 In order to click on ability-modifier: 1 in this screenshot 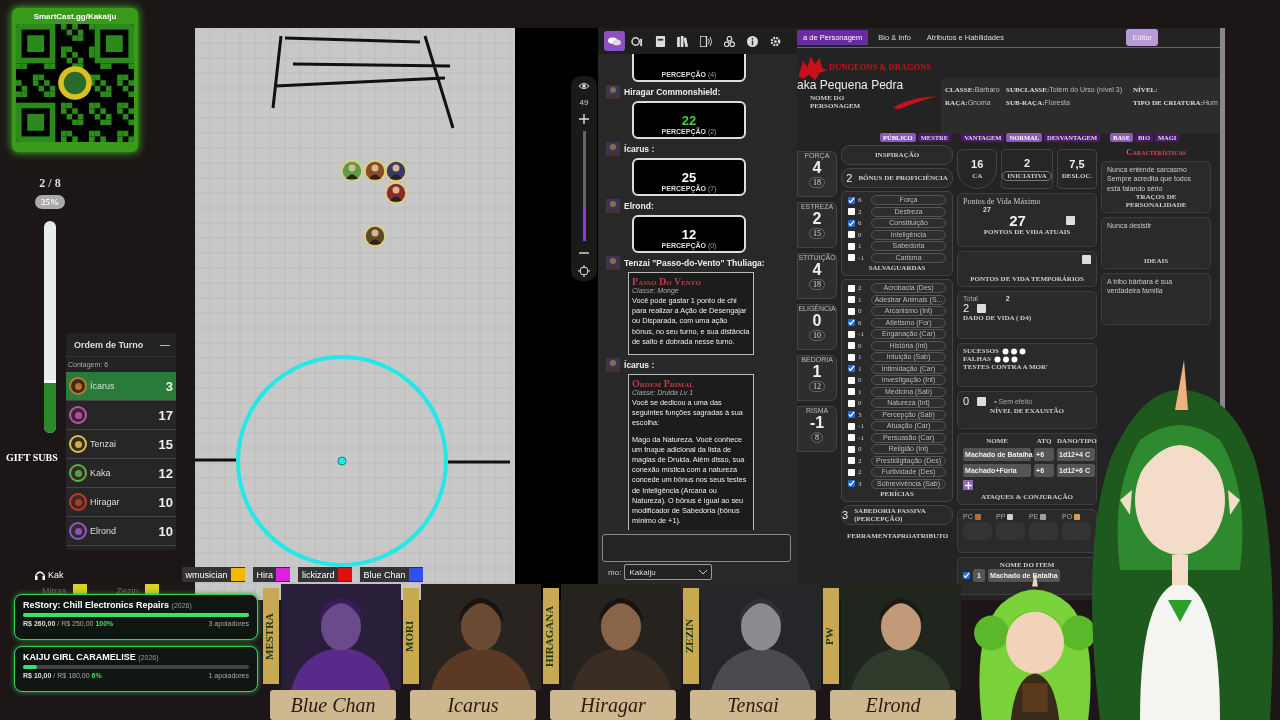, I will do `click(817, 372)`.